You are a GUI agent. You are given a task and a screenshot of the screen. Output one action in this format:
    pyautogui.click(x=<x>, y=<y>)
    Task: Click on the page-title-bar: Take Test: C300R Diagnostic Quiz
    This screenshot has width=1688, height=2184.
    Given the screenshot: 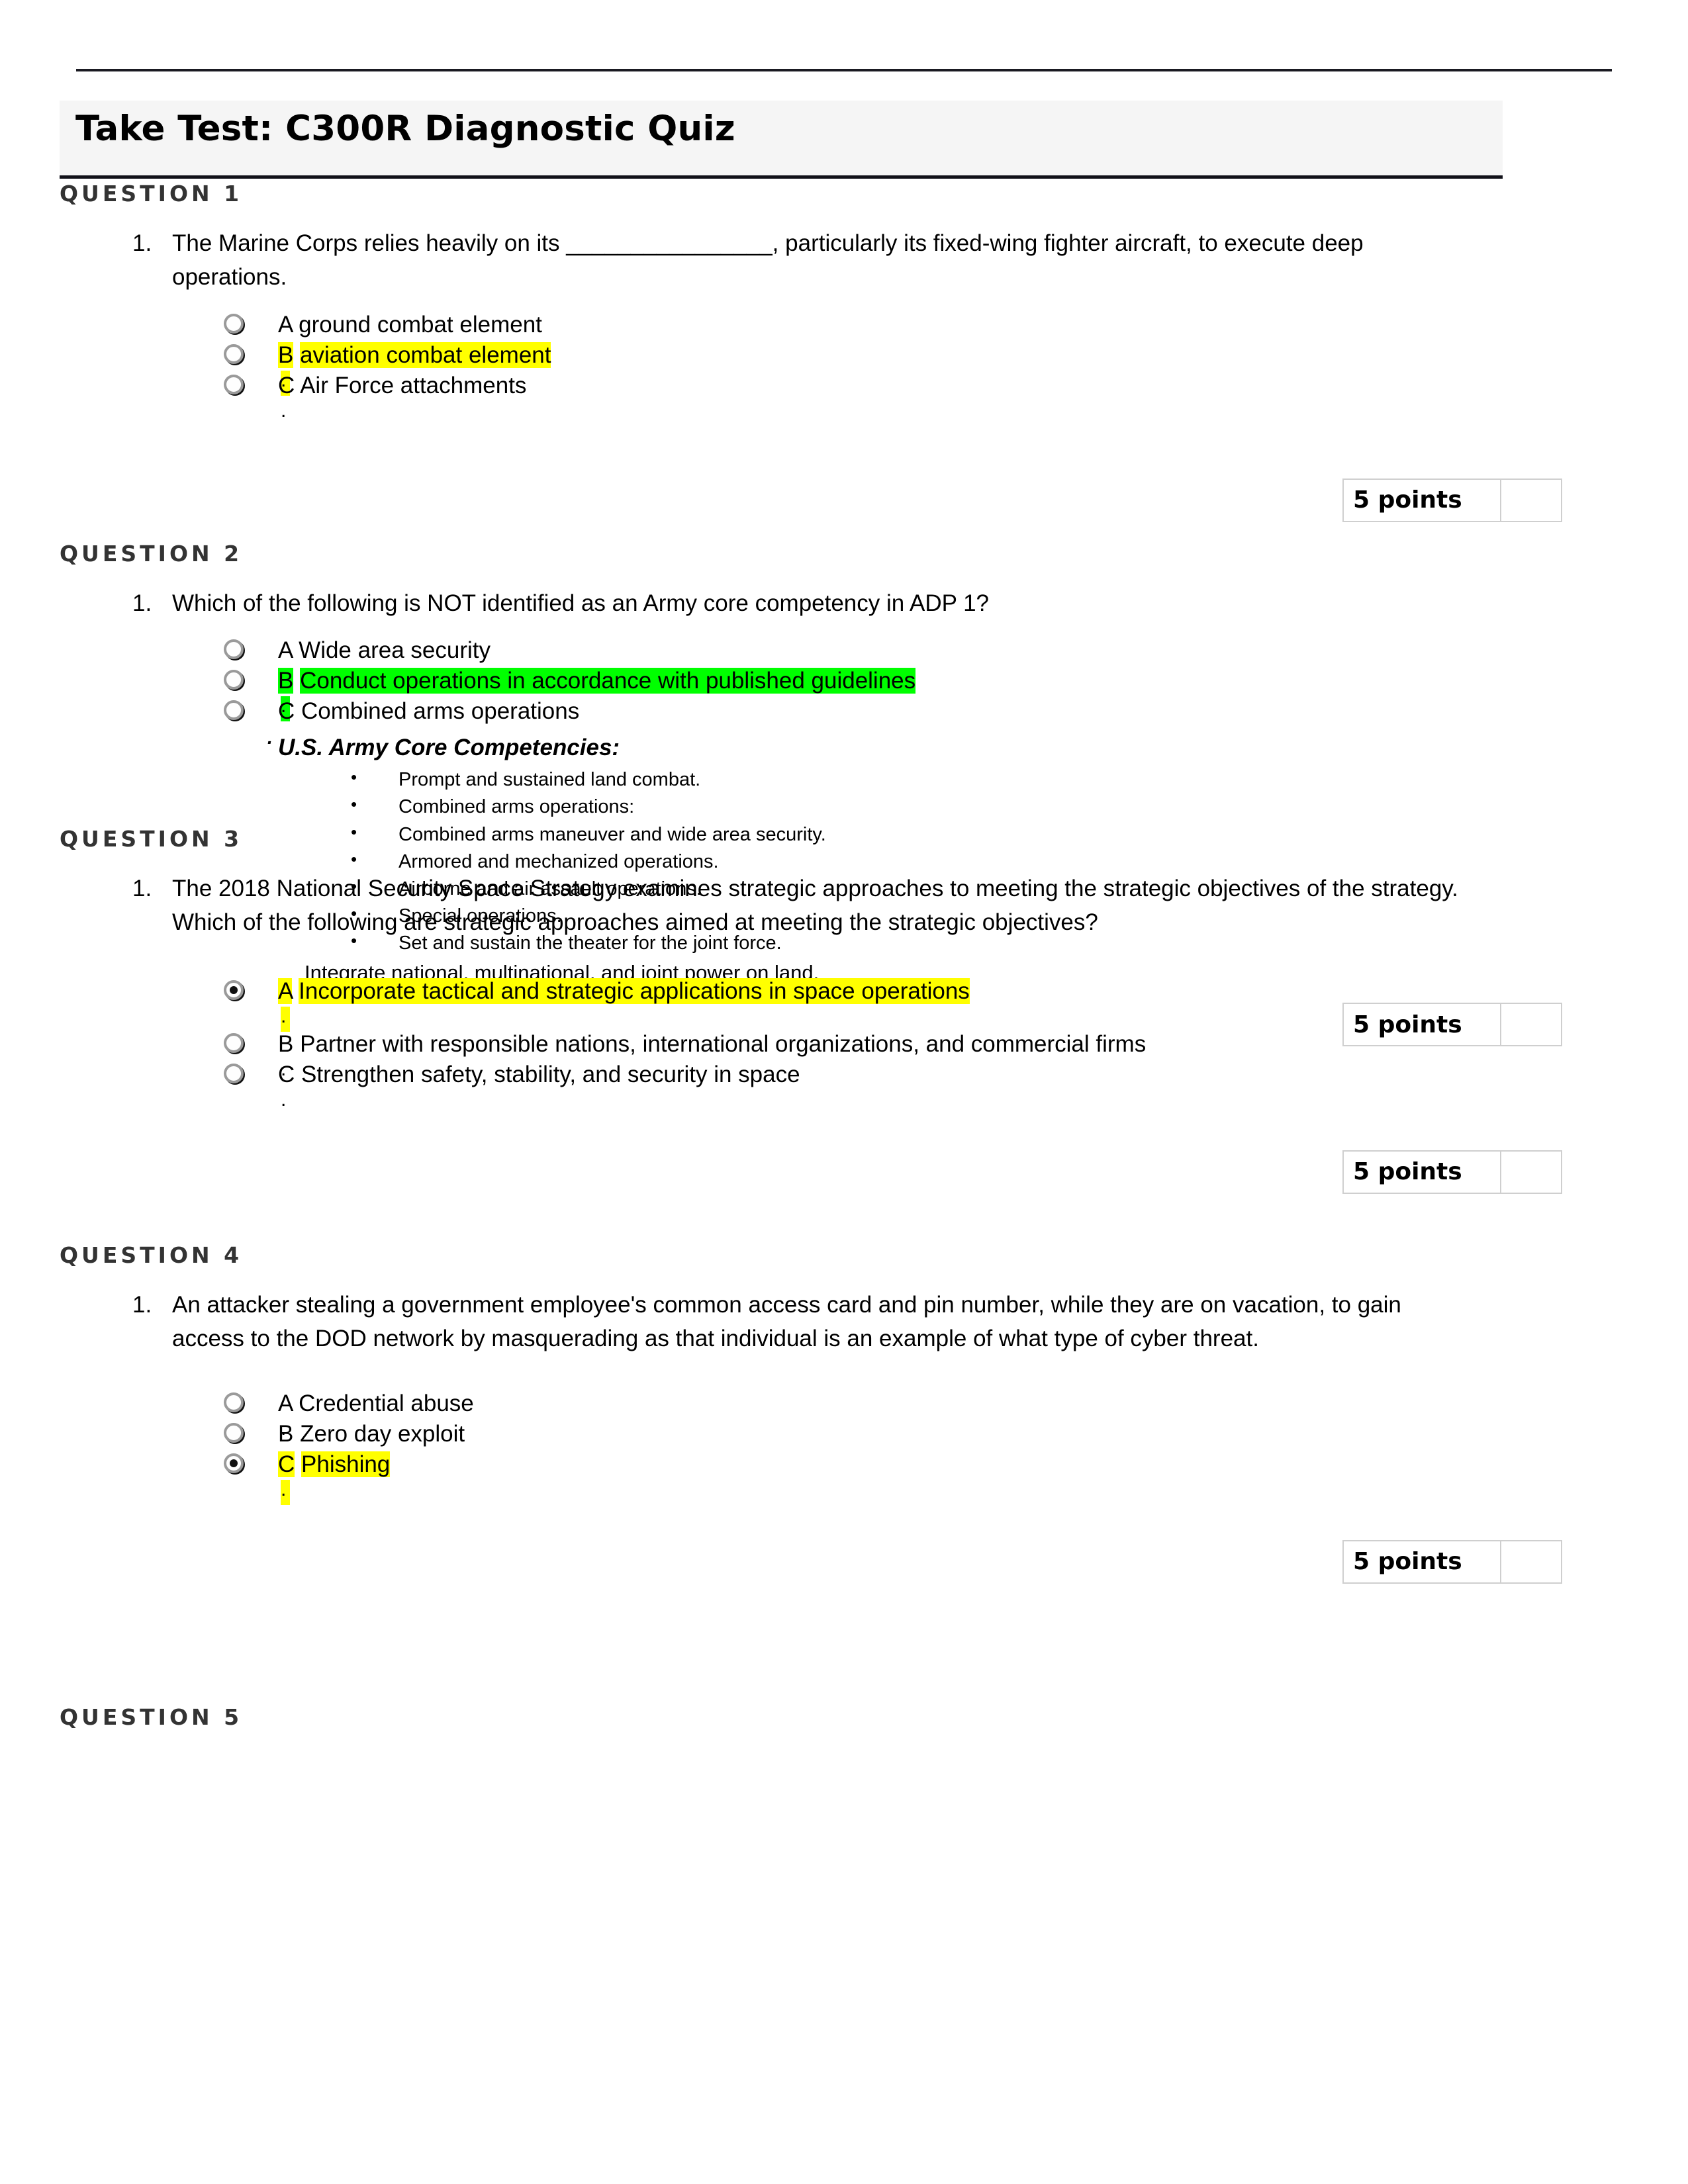 What is the action you would take?
    pyautogui.click(x=781, y=140)
    